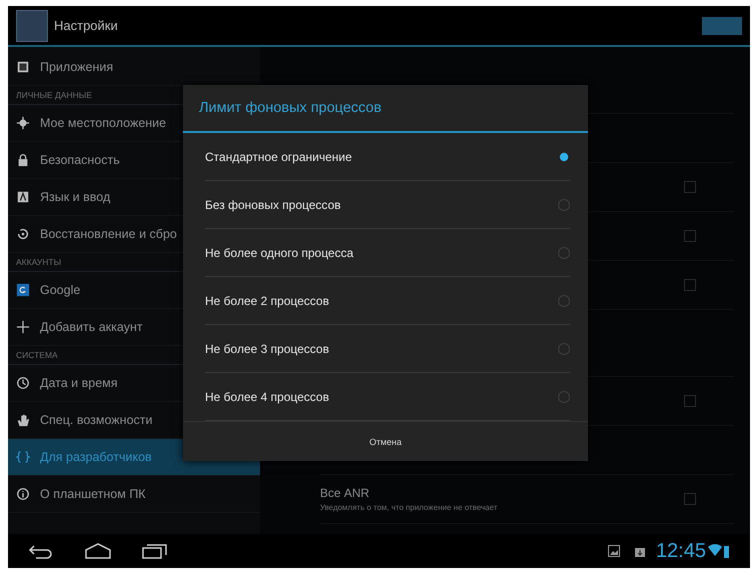 This screenshot has height=572, width=754. What do you see at coordinates (41, 551) in the screenshot?
I see `back-icon` at bounding box center [41, 551].